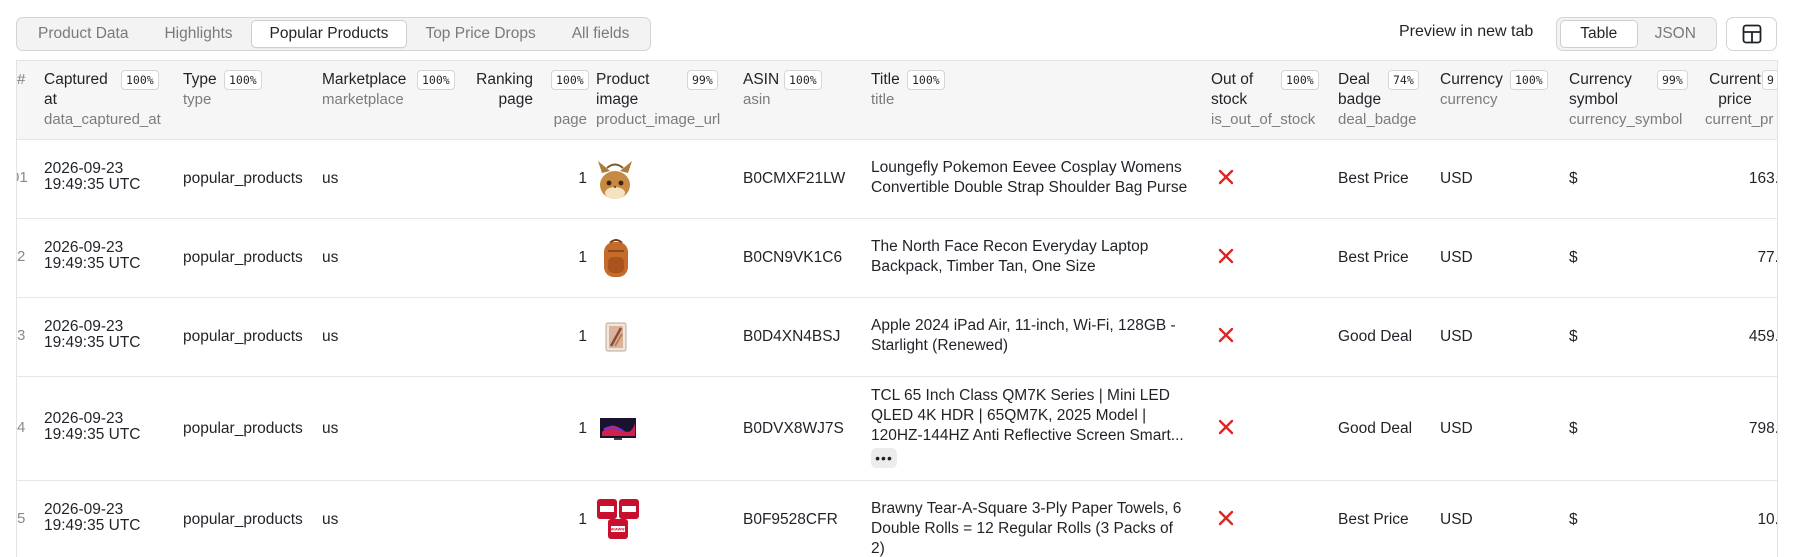 The image size is (1800, 557). Describe the element at coordinates (1360, 89) in the screenshot. I see `column-name: Deal badge` at that location.